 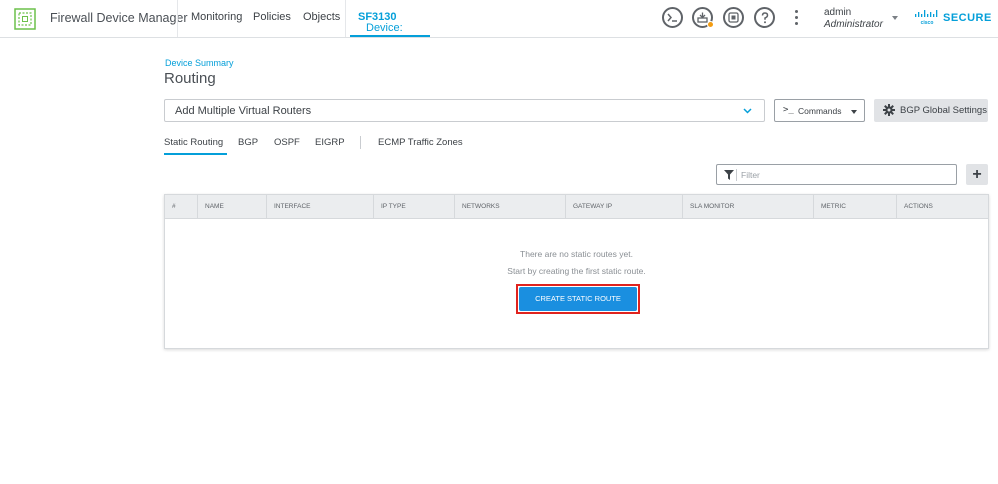 I want to click on virtual-router-value: Add Multiple Virtual Routers, so click(x=243, y=111).